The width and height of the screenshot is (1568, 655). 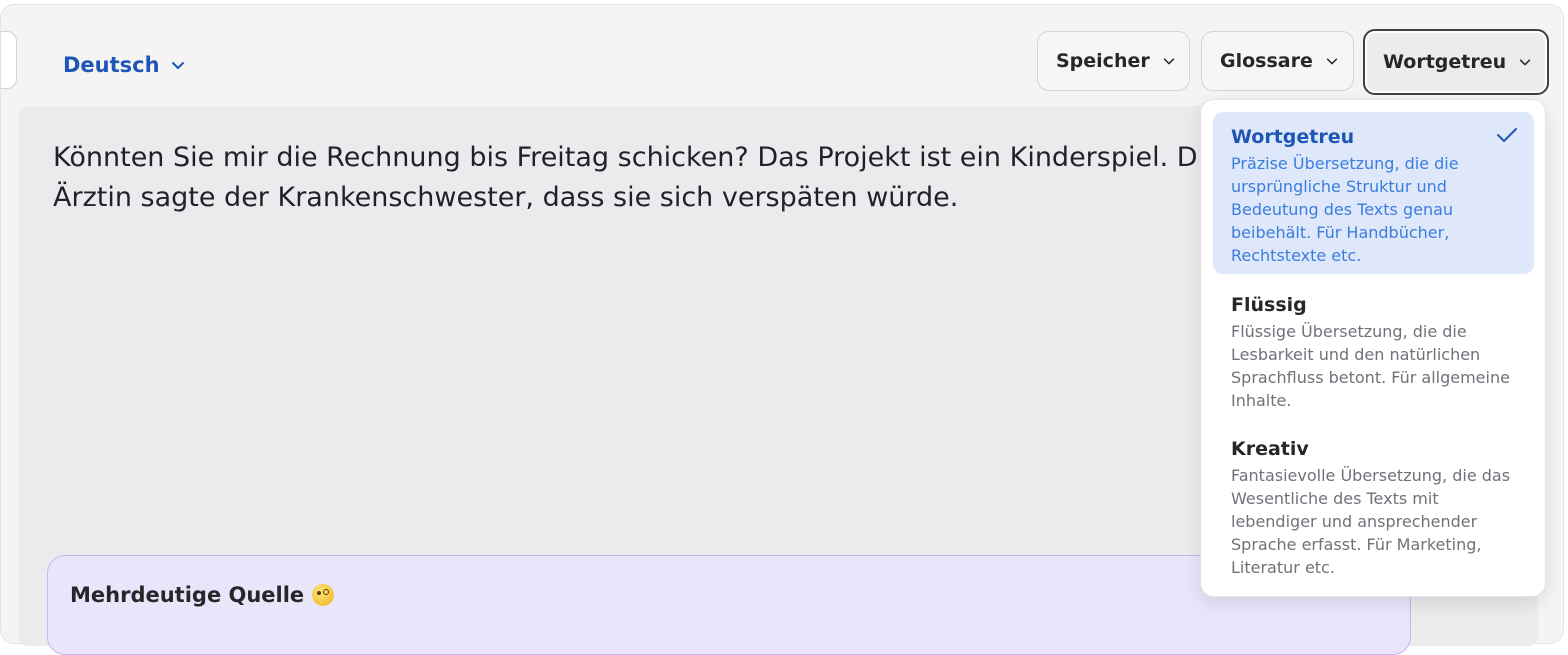 I want to click on glossary-button: Glossare, so click(x=1277, y=61).